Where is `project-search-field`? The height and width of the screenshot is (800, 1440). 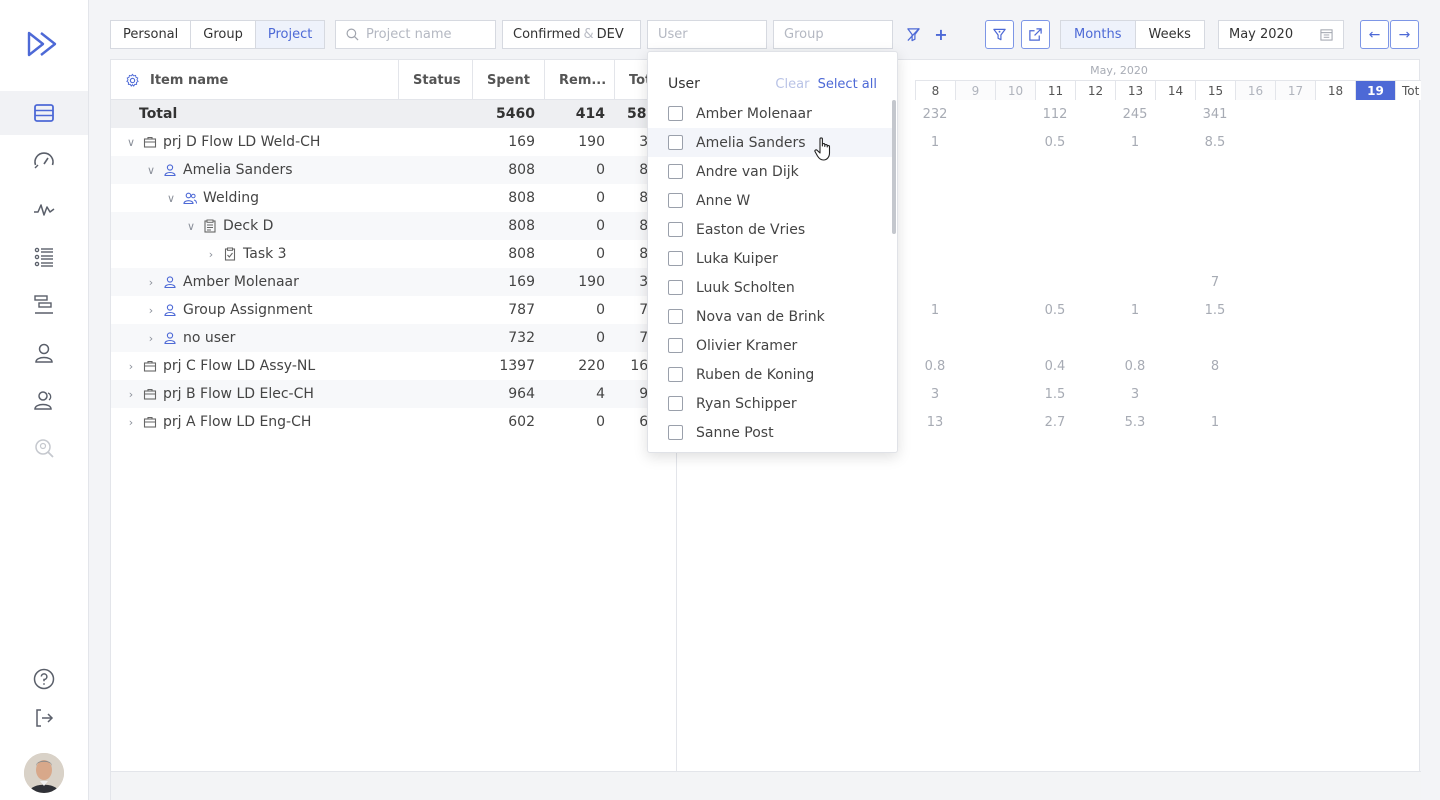
project-search-field is located at coordinates (415, 34).